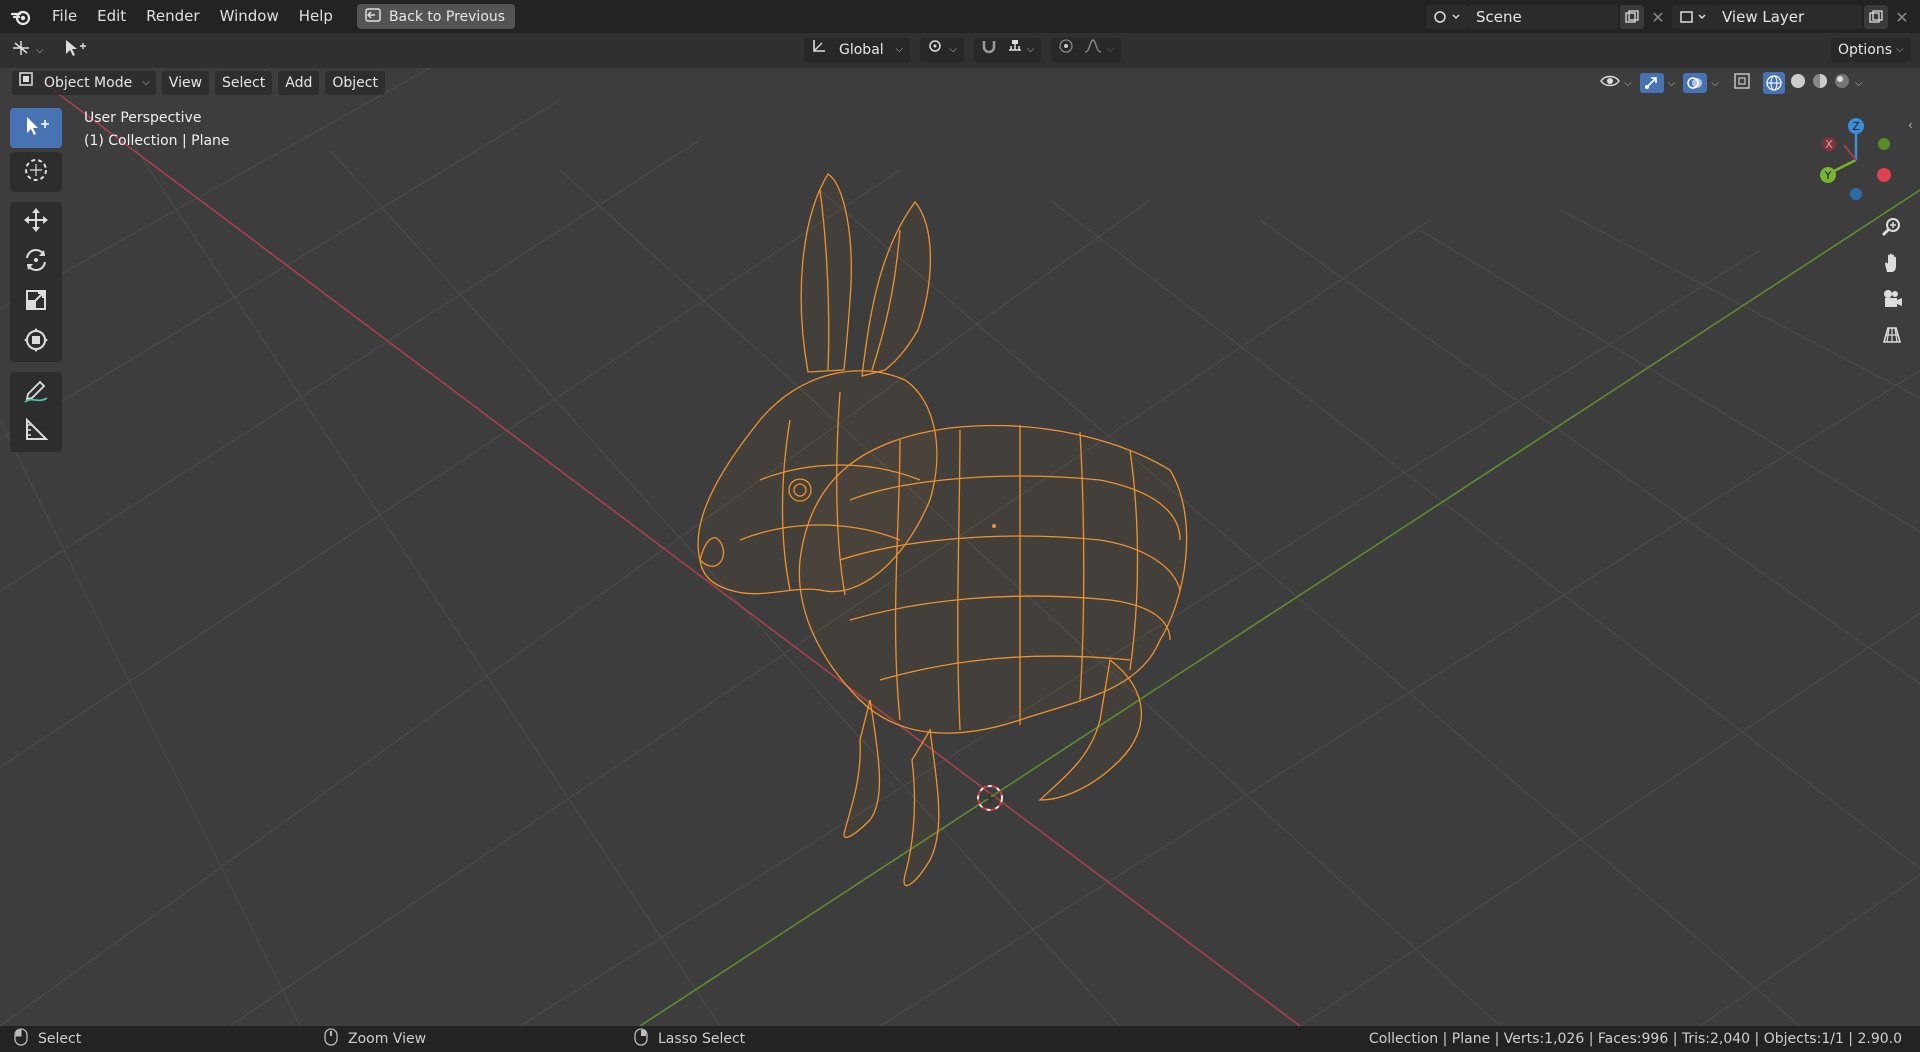 The height and width of the screenshot is (1052, 1920). What do you see at coordinates (21, 1039) in the screenshot?
I see `mouse-left-icon` at bounding box center [21, 1039].